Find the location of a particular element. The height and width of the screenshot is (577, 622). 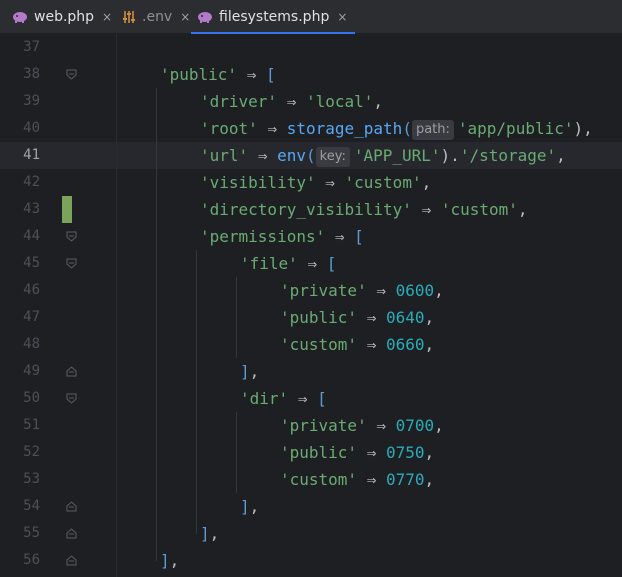

line-number: 50 is located at coordinates (31, 398).